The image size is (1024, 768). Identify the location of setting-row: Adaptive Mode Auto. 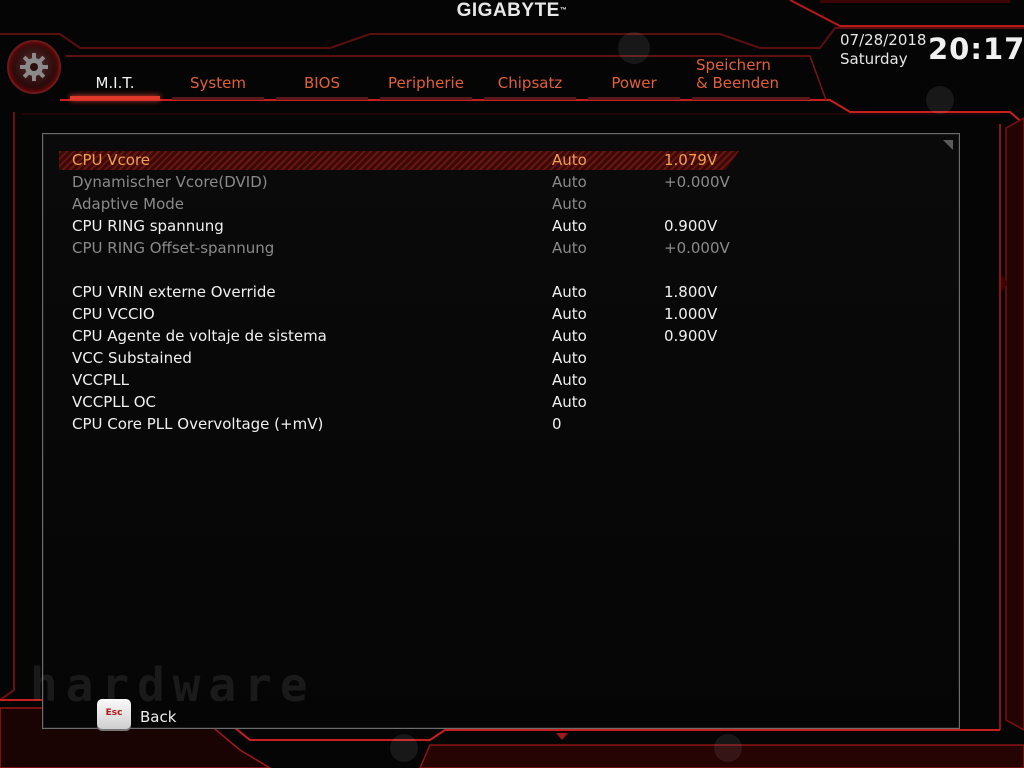
(393, 204).